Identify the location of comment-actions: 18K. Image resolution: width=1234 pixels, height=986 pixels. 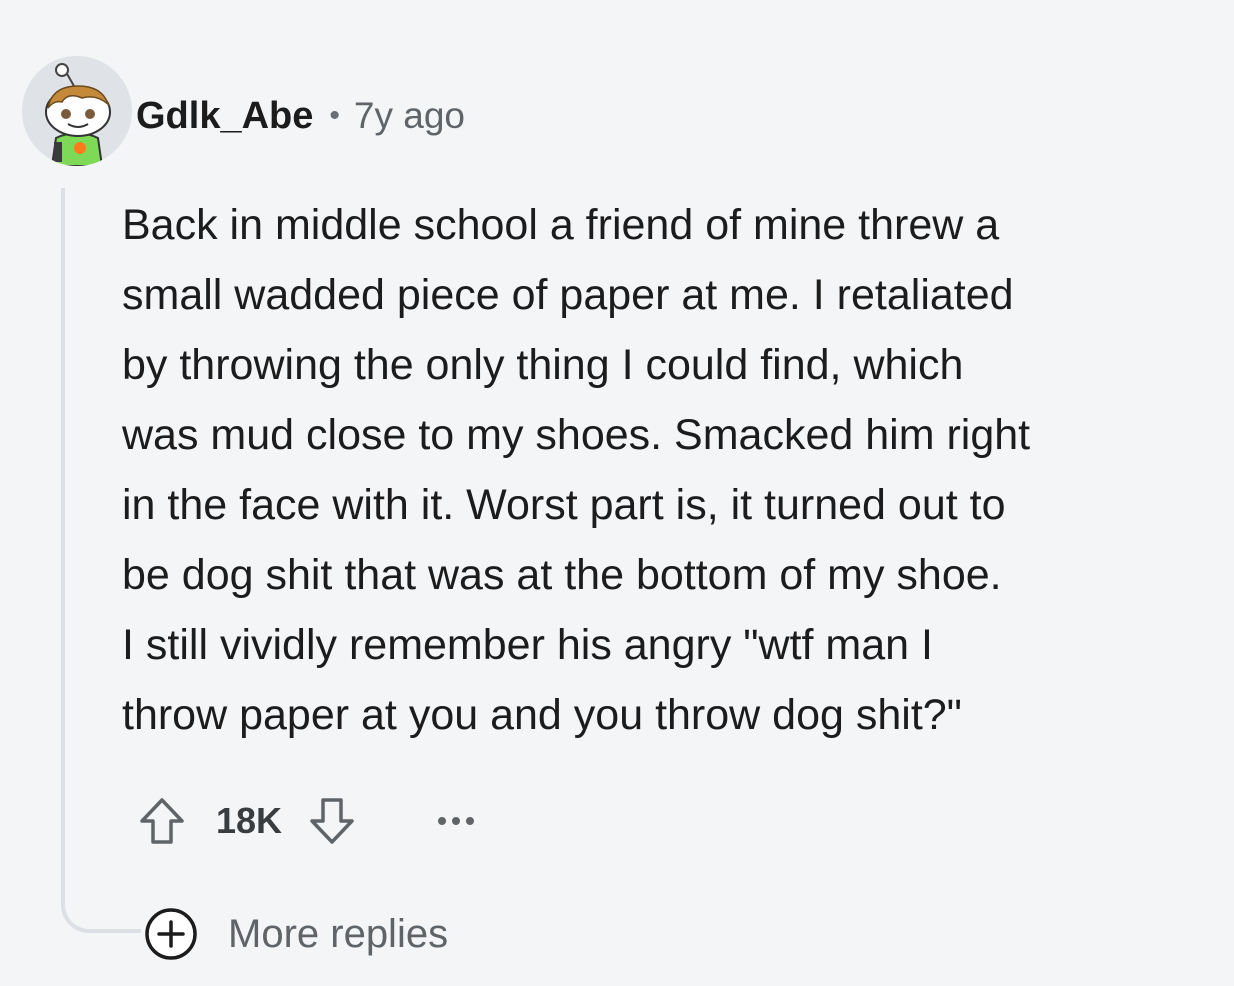
(308, 821).